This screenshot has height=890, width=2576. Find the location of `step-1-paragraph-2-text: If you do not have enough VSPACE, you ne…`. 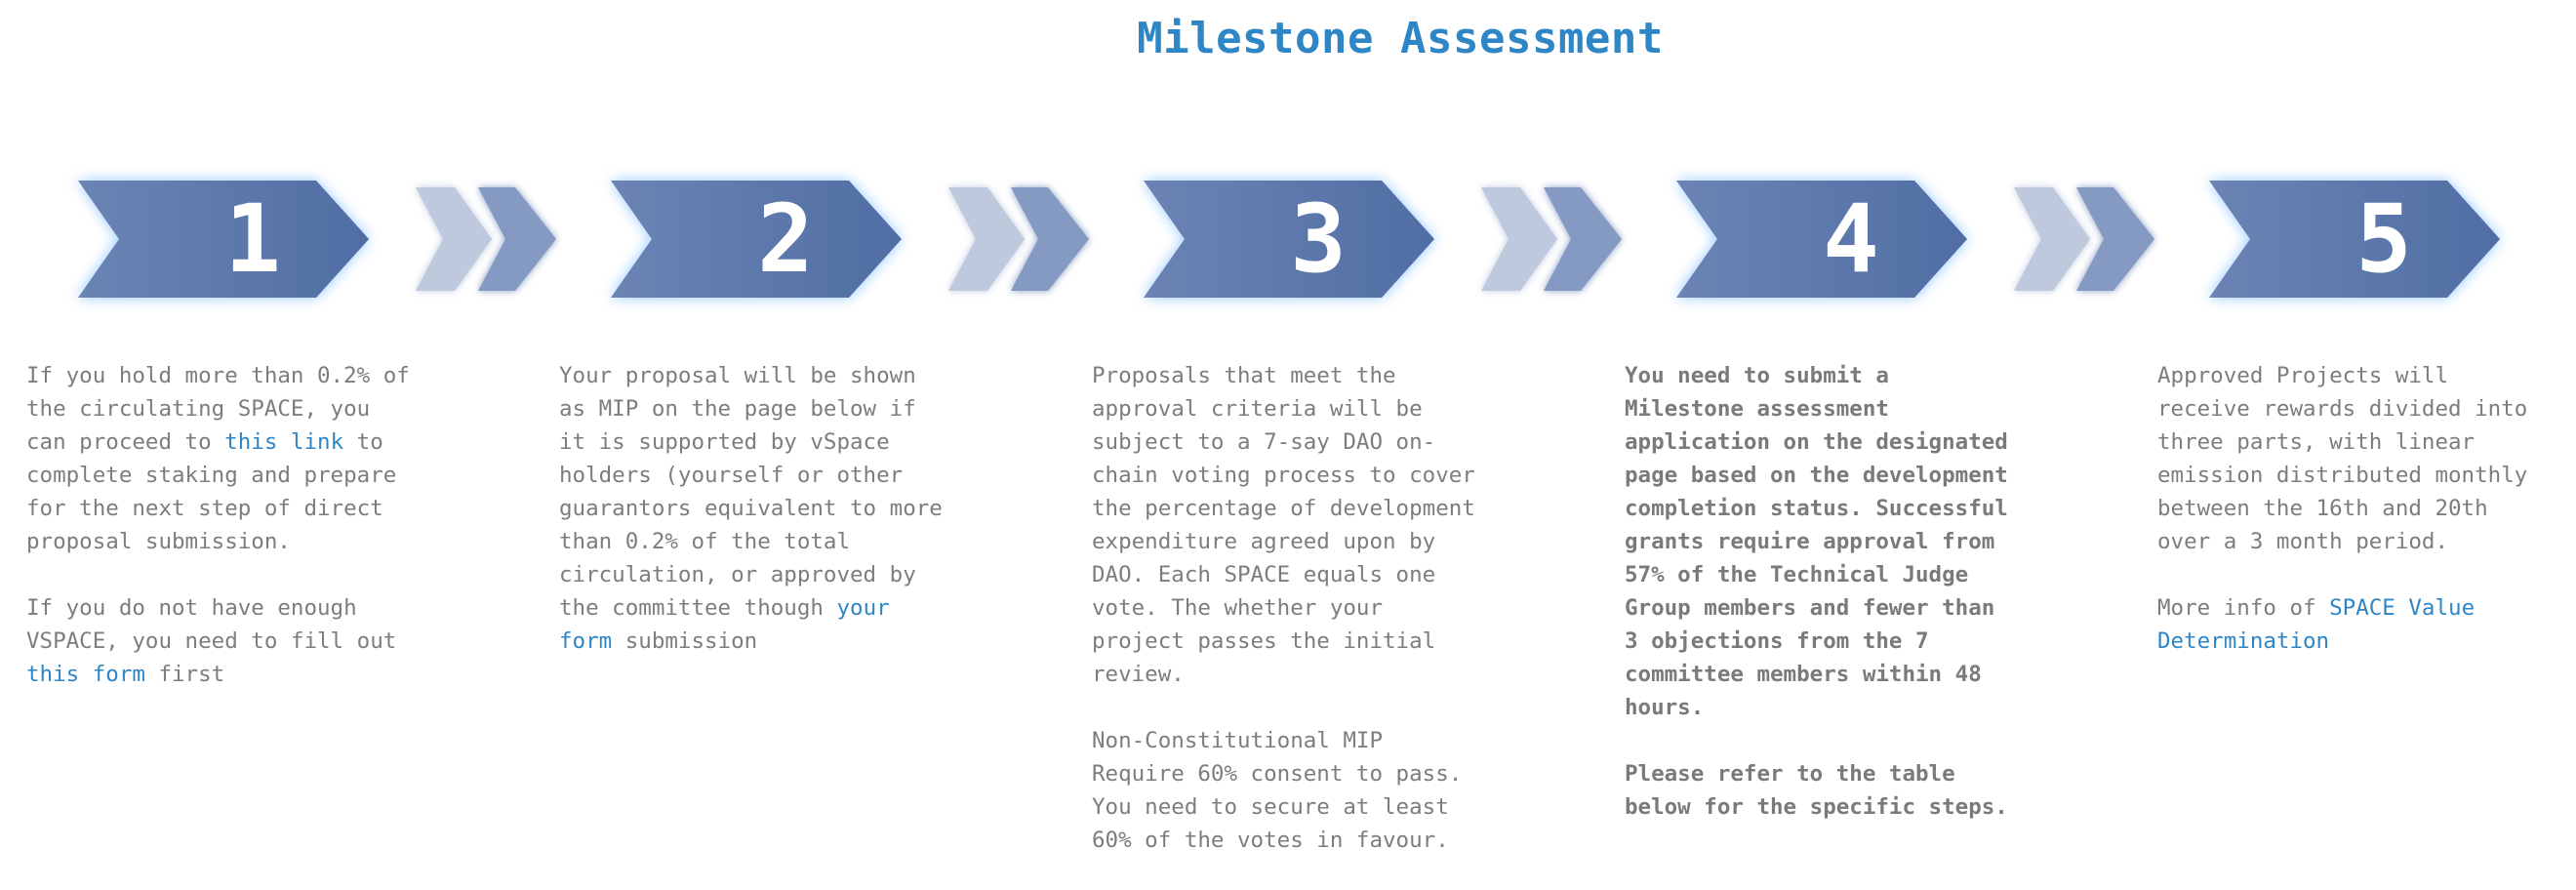

step-1-paragraph-2-text: If you do not have enough VSPACE, you ne… is located at coordinates (211, 624).